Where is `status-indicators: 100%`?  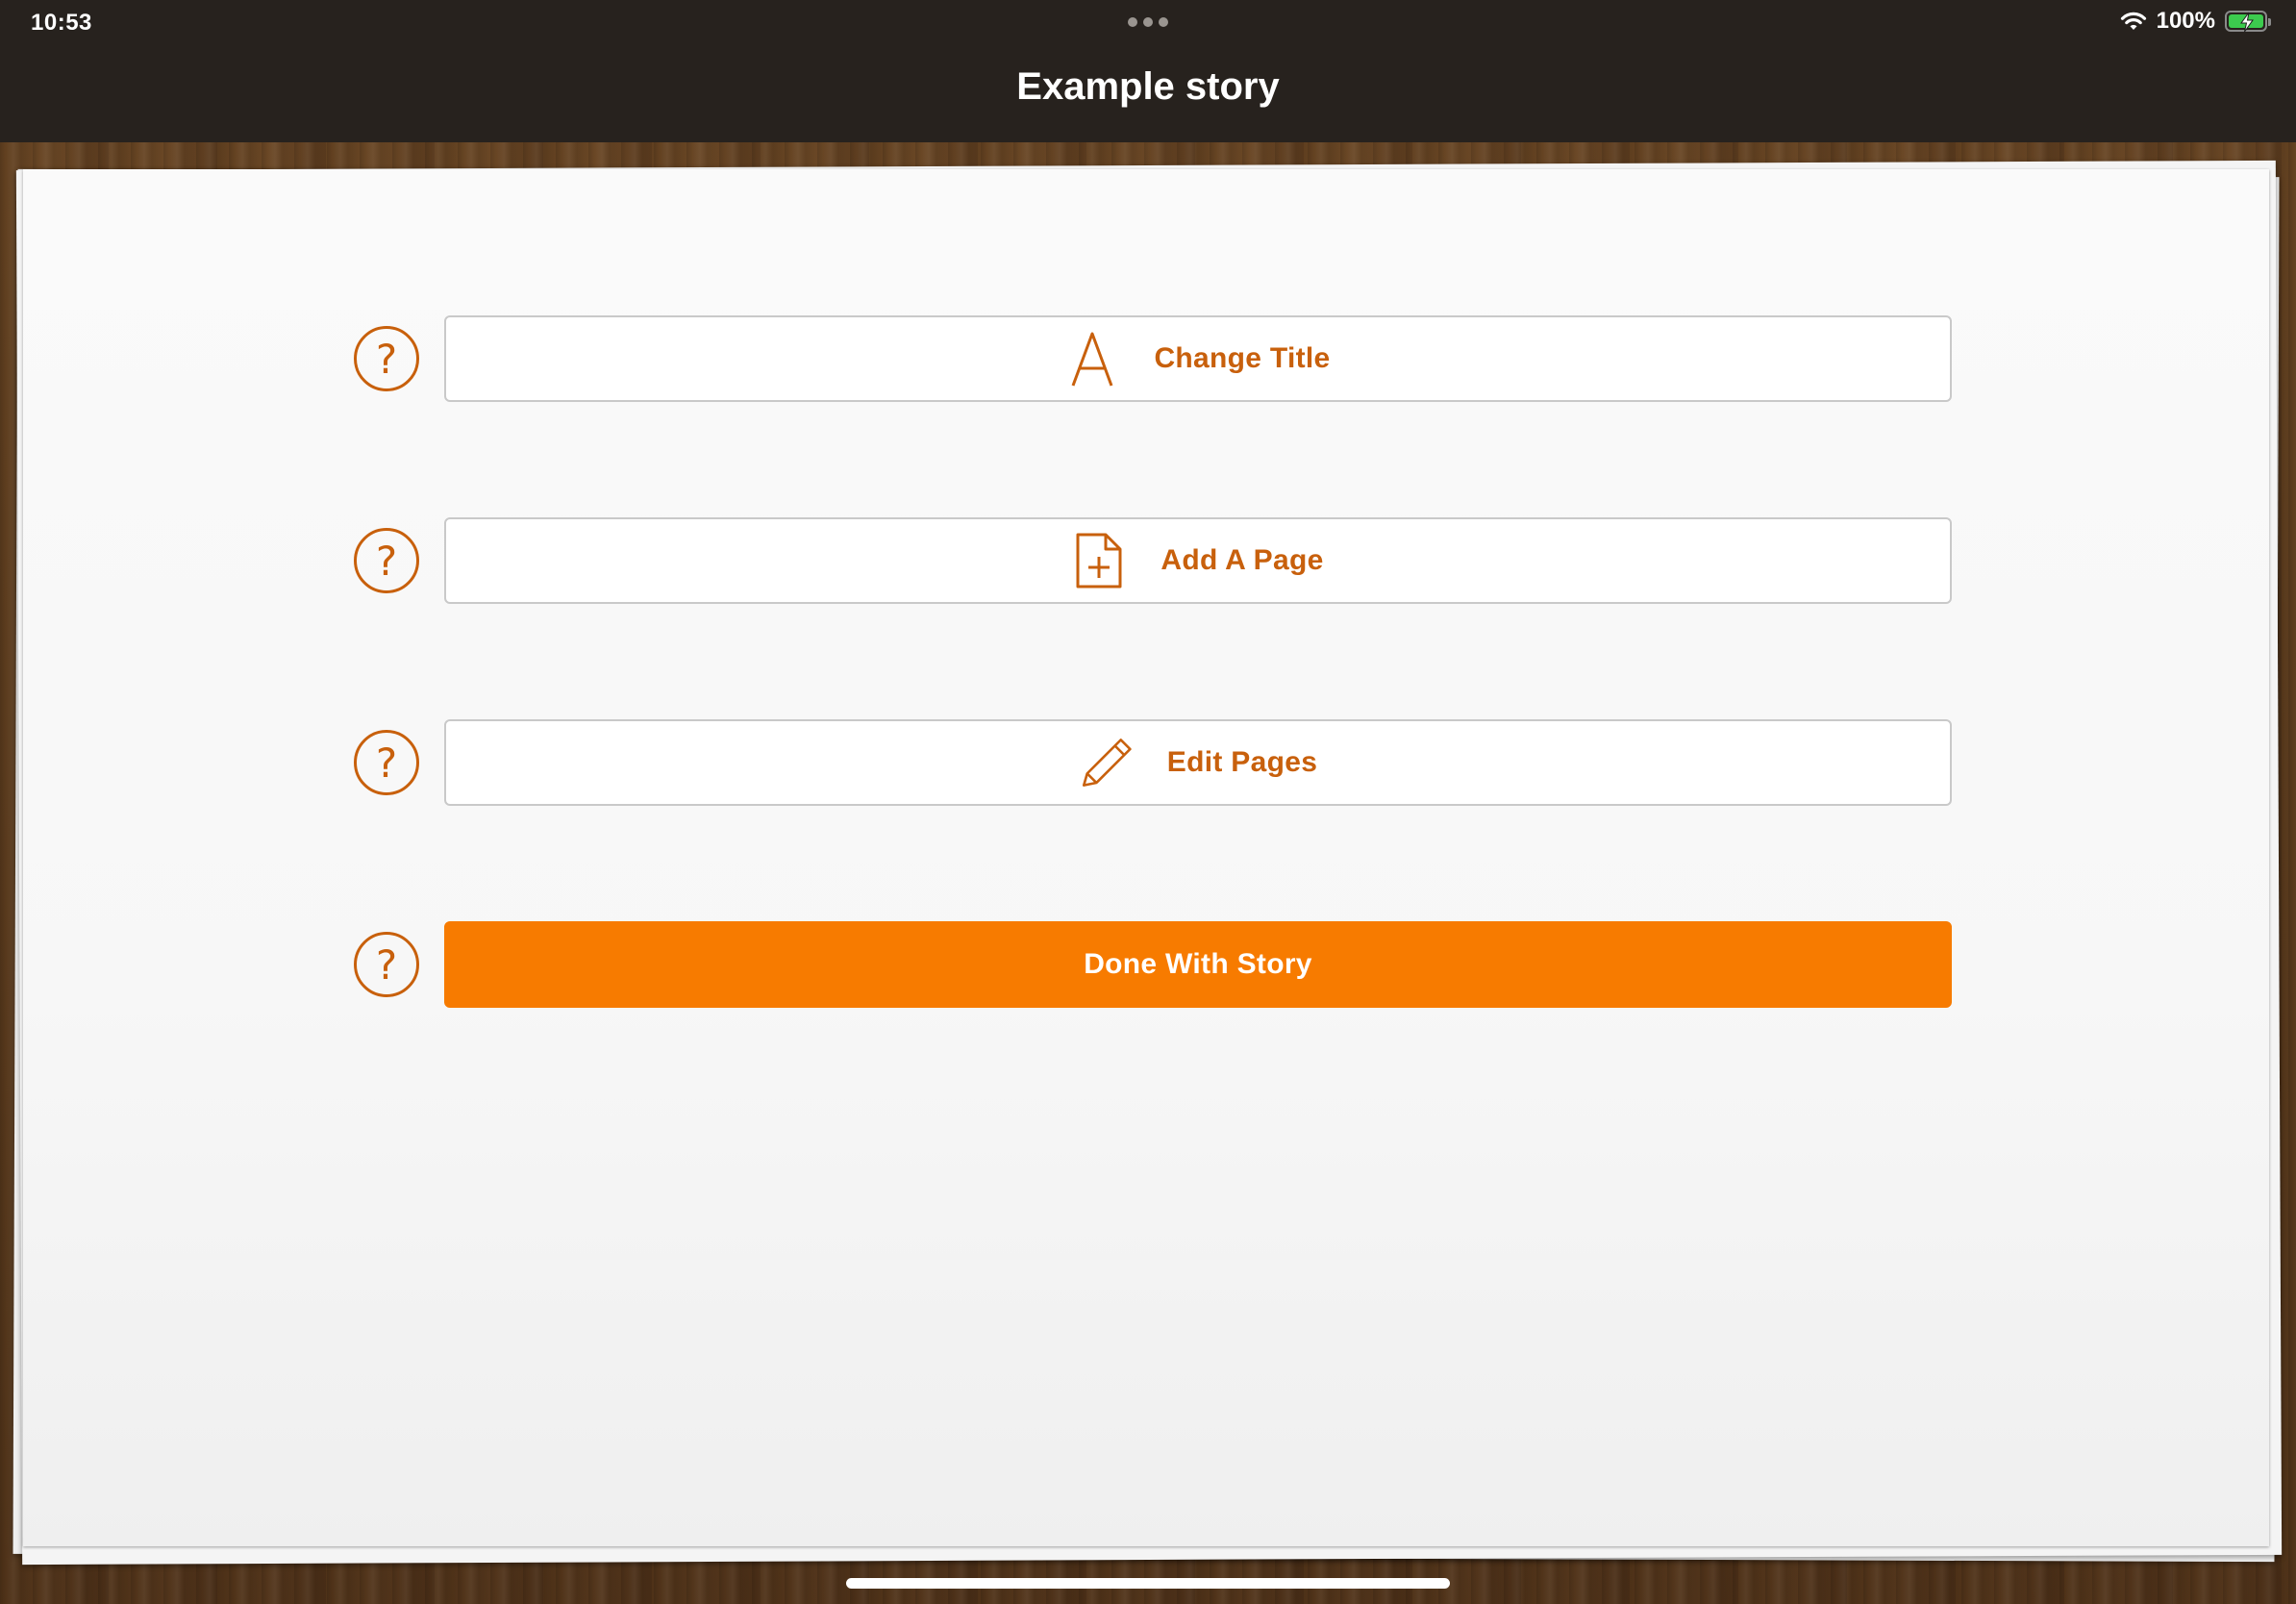 status-indicators: 100% is located at coordinates (2195, 21).